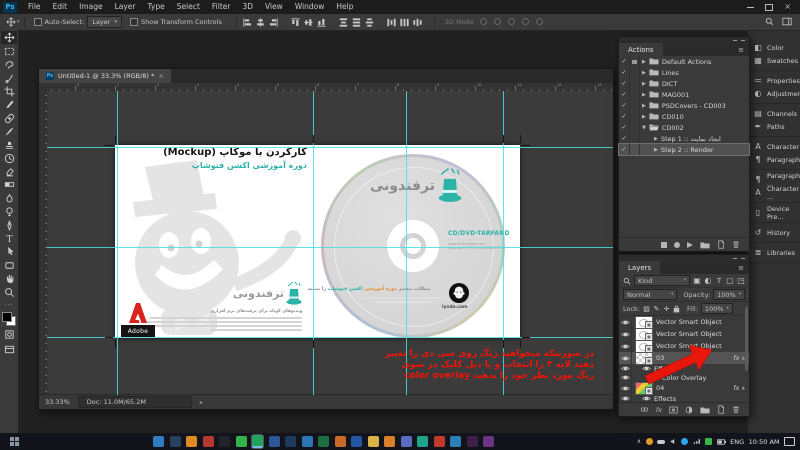  What do you see at coordinates (156, 7) in the screenshot?
I see `menu-type: Type` at bounding box center [156, 7].